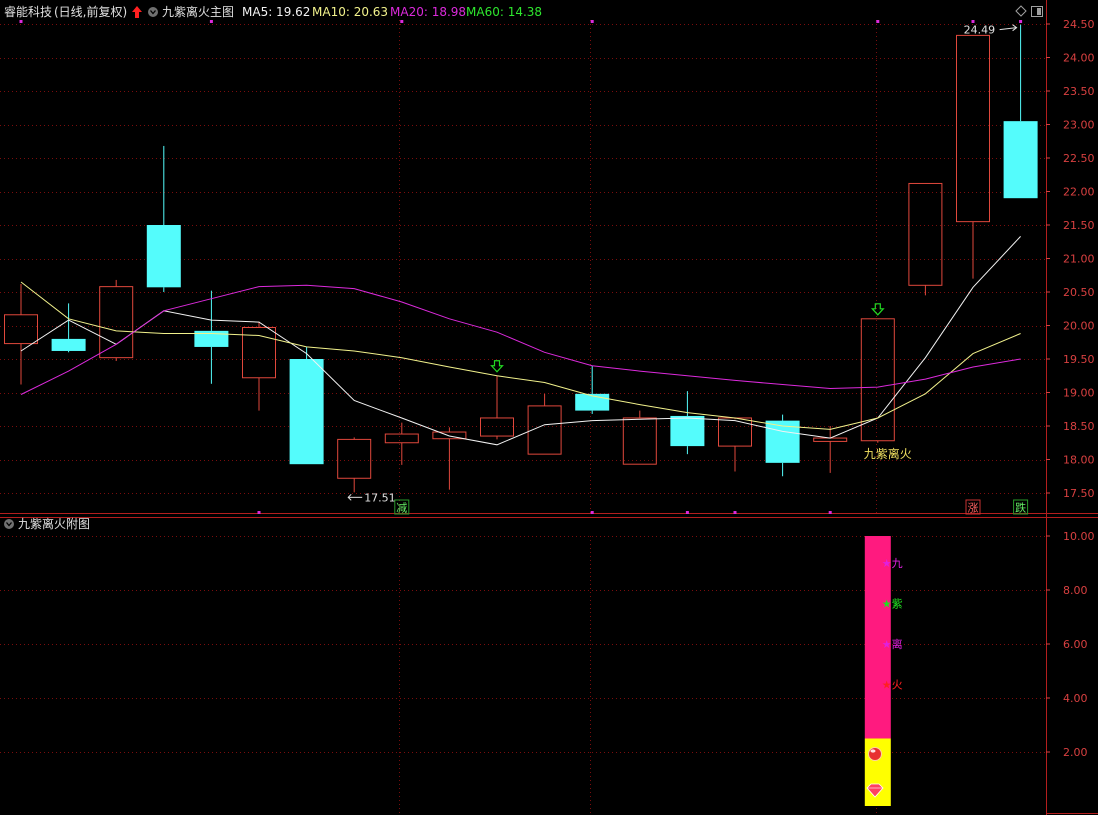 The height and width of the screenshot is (815, 1098). Describe the element at coordinates (892, 644) in the screenshot. I see `sub-star-label: ★离` at that location.